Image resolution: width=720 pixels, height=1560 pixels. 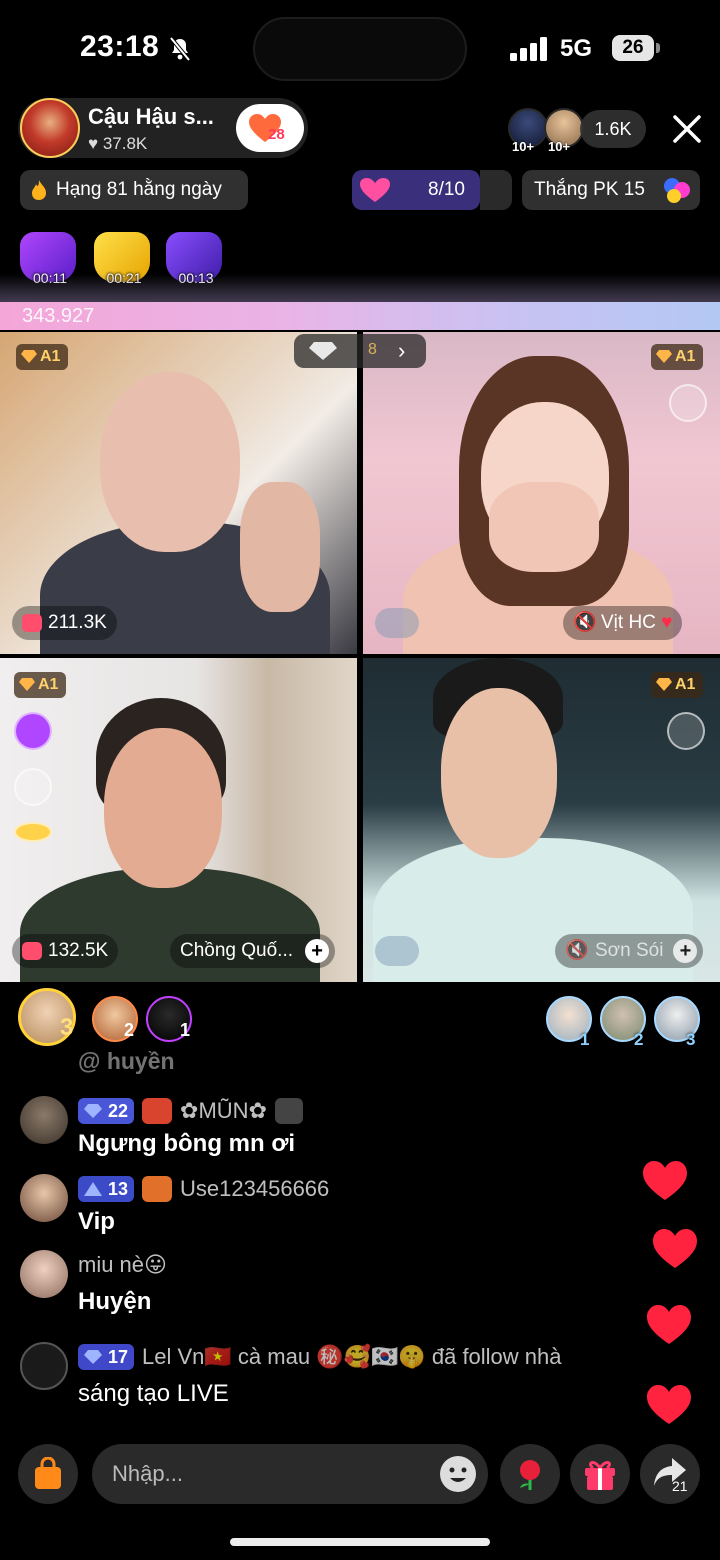 I want to click on heart-icon: ♥, so click(x=664, y=622).